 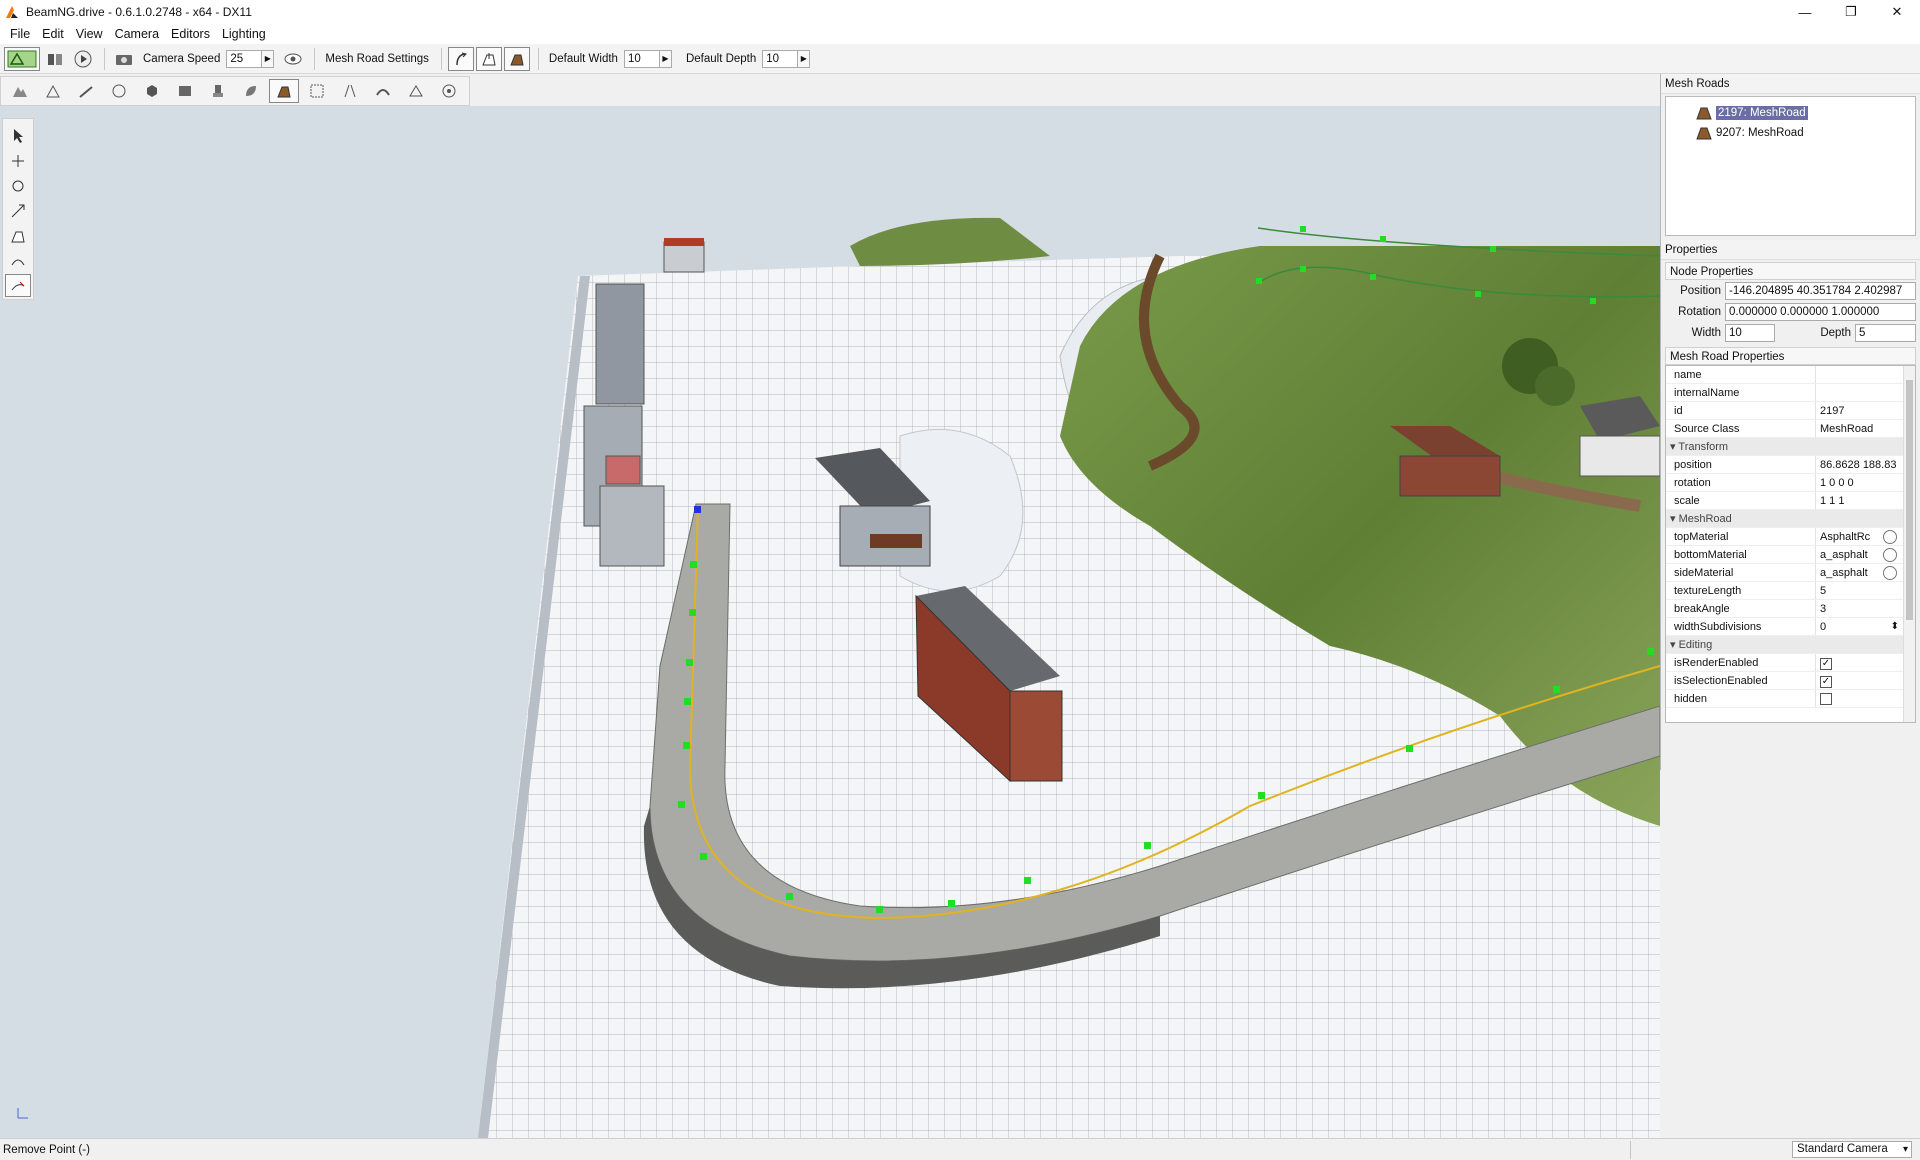 I want to click on tool-paint-button, so click(x=86, y=91).